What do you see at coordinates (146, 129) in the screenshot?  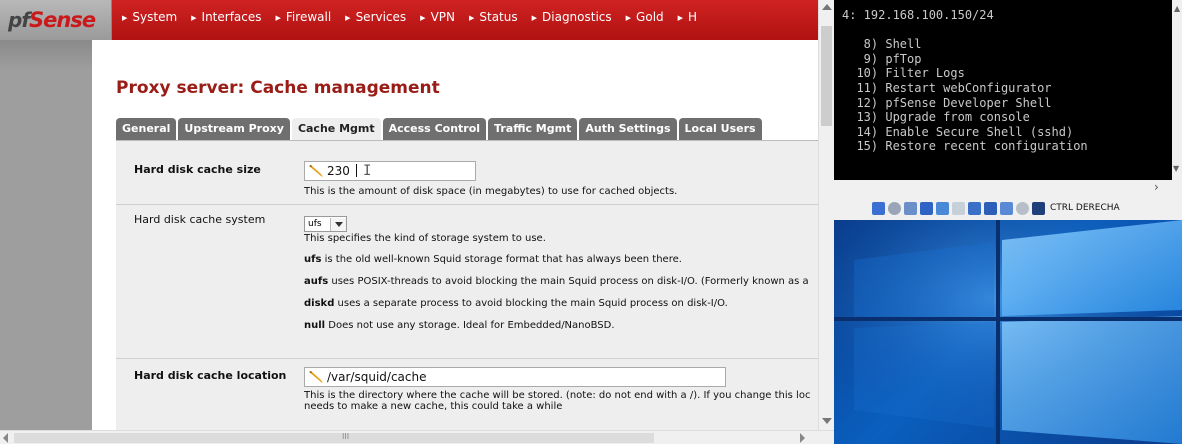 I see `tab-general: General` at bounding box center [146, 129].